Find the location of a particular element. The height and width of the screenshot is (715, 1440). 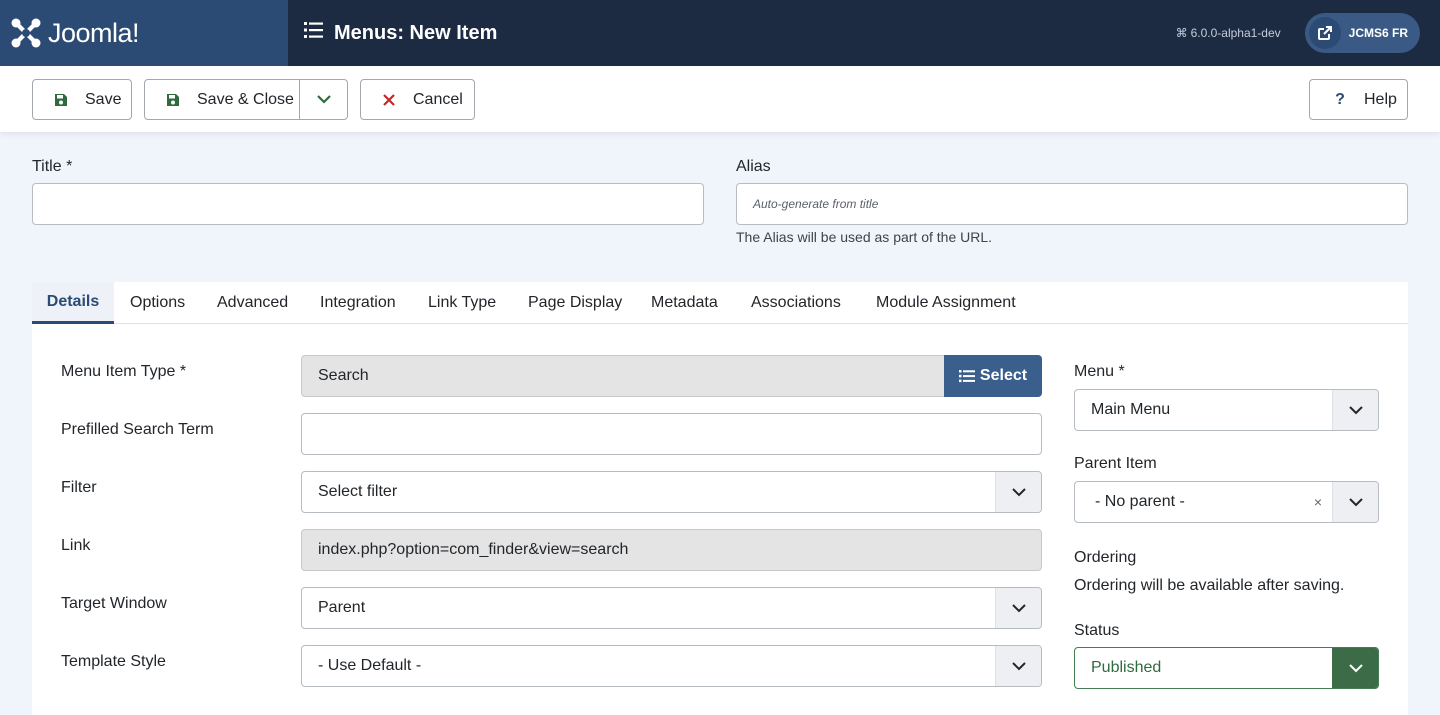

link-field: index.php?option=com_finder&view=search is located at coordinates (671, 550).